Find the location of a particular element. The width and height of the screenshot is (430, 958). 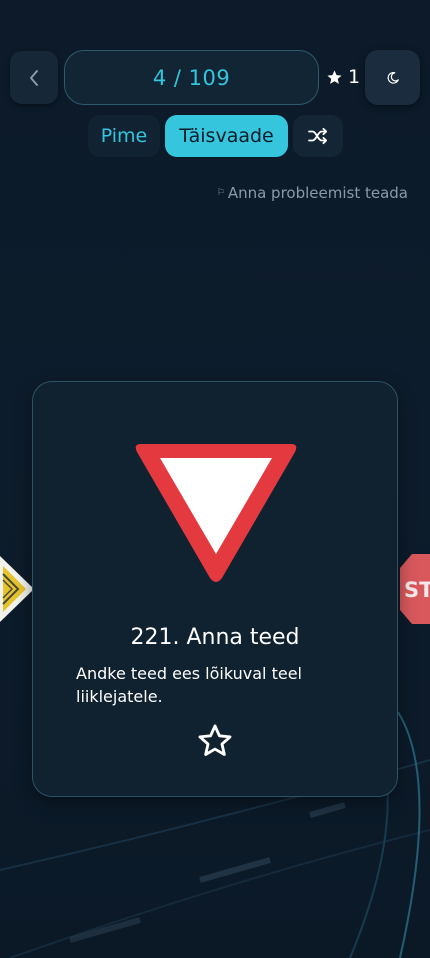

tab-full-view: Täisvaade is located at coordinates (226, 136).